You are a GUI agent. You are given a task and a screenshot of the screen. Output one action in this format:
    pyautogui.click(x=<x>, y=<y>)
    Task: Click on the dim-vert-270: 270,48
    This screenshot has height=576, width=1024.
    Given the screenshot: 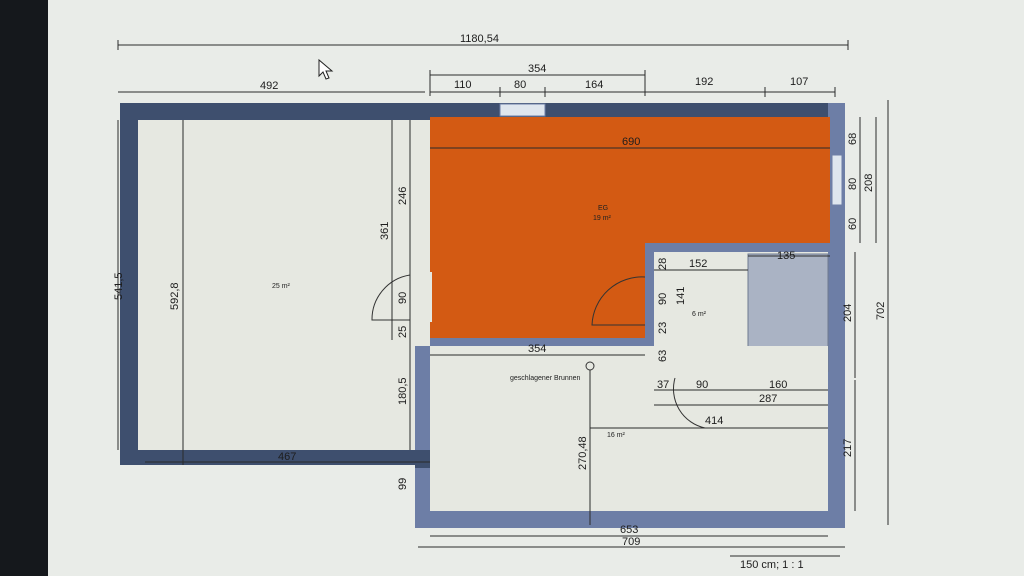 What is the action you would take?
    pyautogui.click(x=583, y=453)
    